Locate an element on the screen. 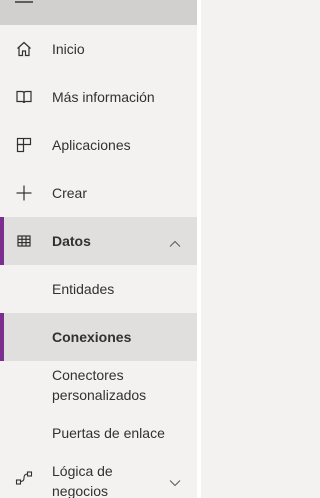 Image resolution: width=320 pixels, height=498 pixels. nav-item-logica-de-negocios: Lógica de negocios is located at coordinates (98, 477).